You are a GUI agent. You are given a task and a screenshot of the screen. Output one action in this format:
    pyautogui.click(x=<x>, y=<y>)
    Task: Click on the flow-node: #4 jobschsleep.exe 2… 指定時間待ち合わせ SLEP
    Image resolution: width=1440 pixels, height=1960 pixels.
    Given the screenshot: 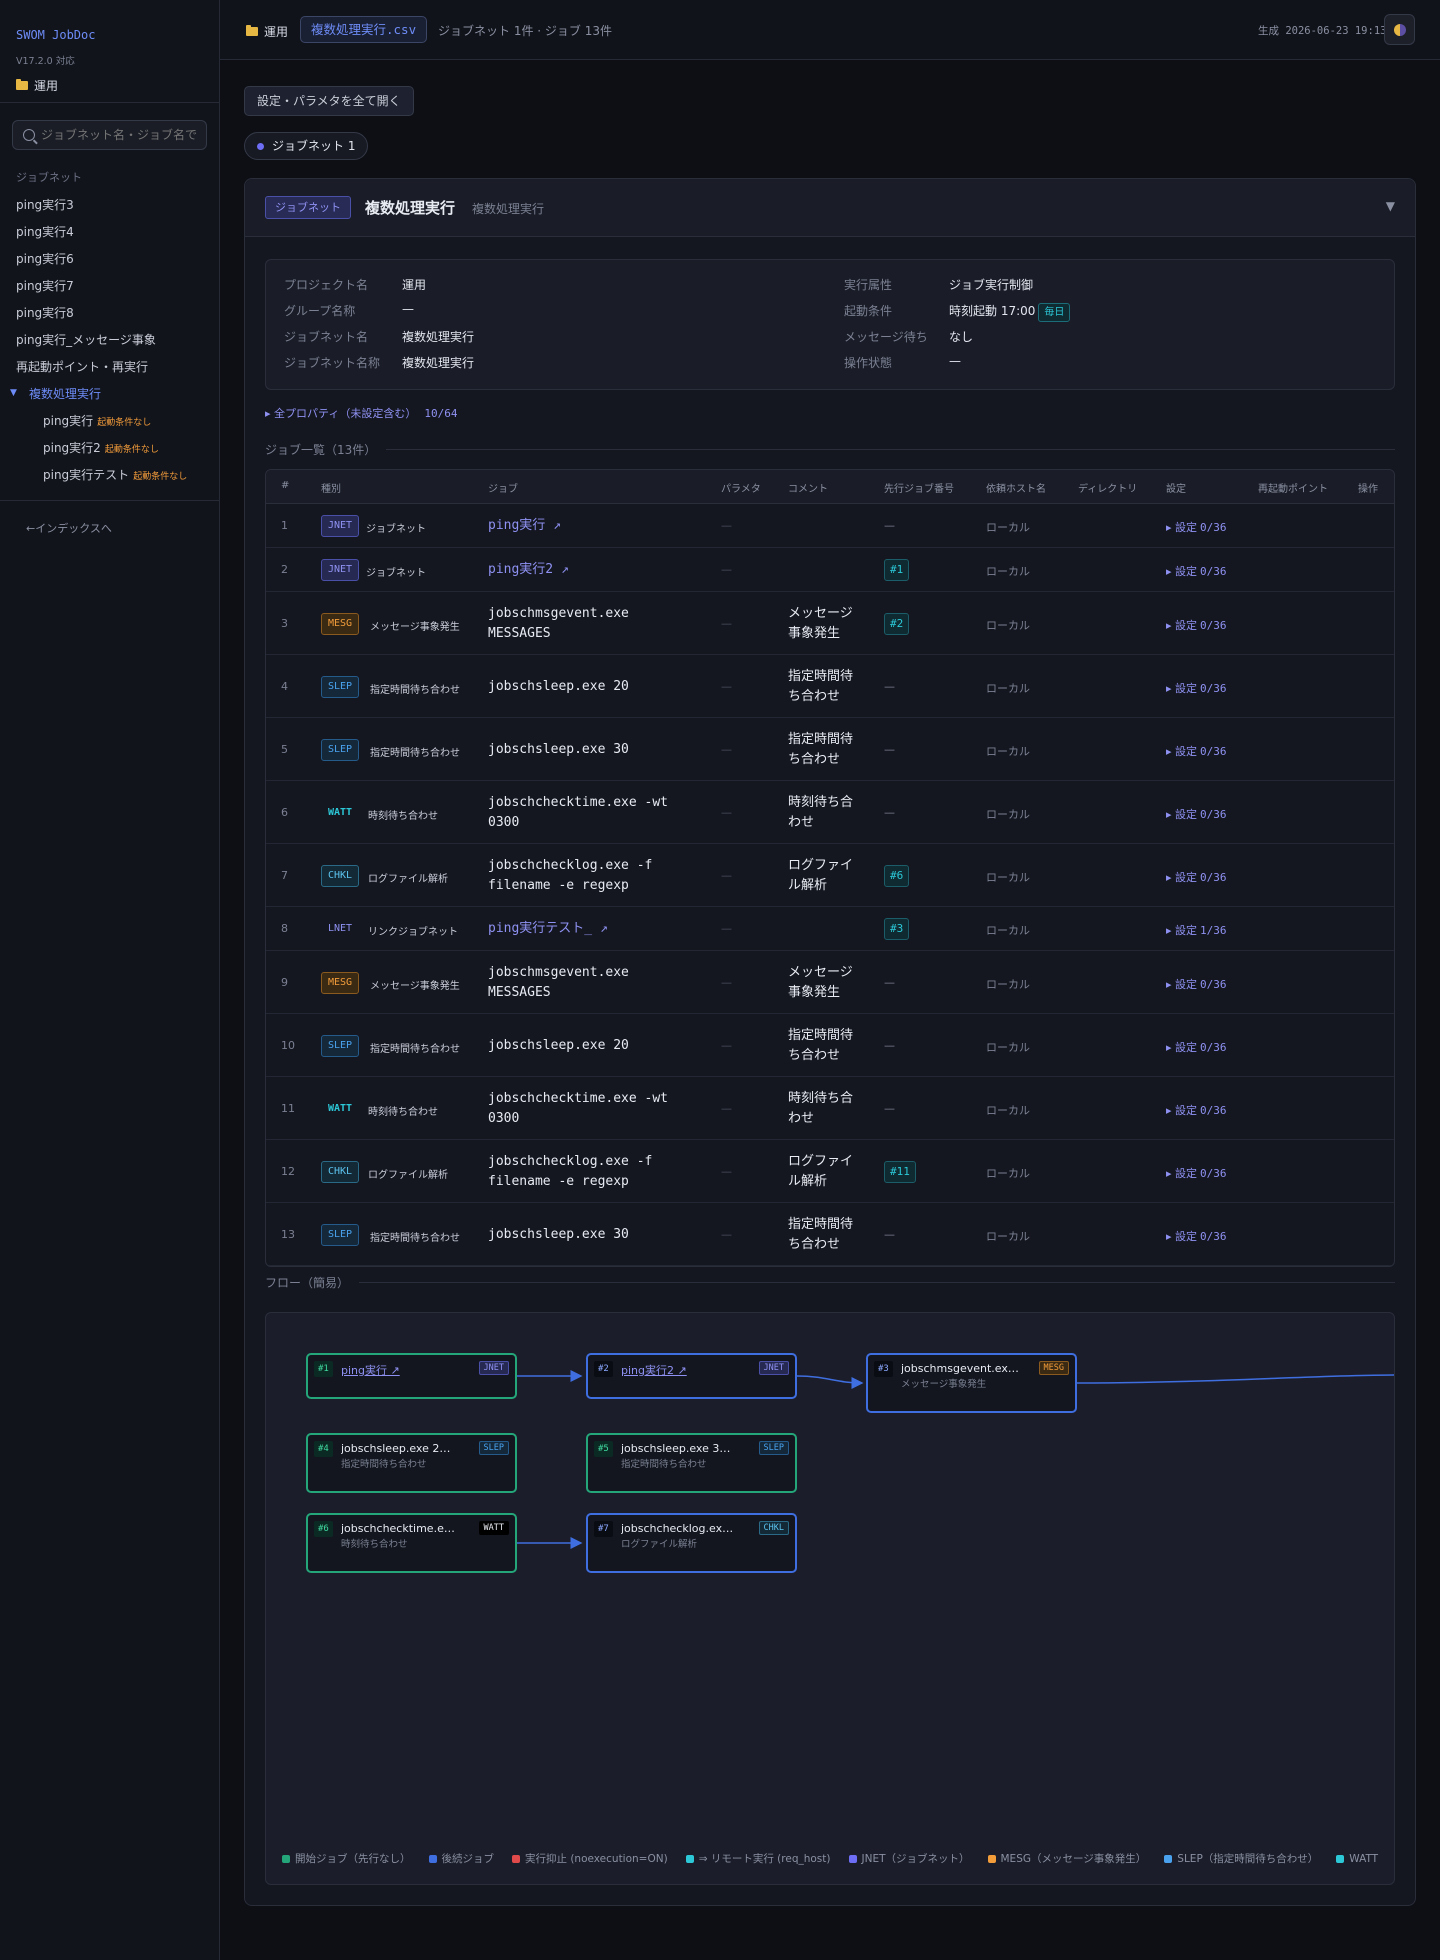 What is the action you would take?
    pyautogui.click(x=411, y=1463)
    